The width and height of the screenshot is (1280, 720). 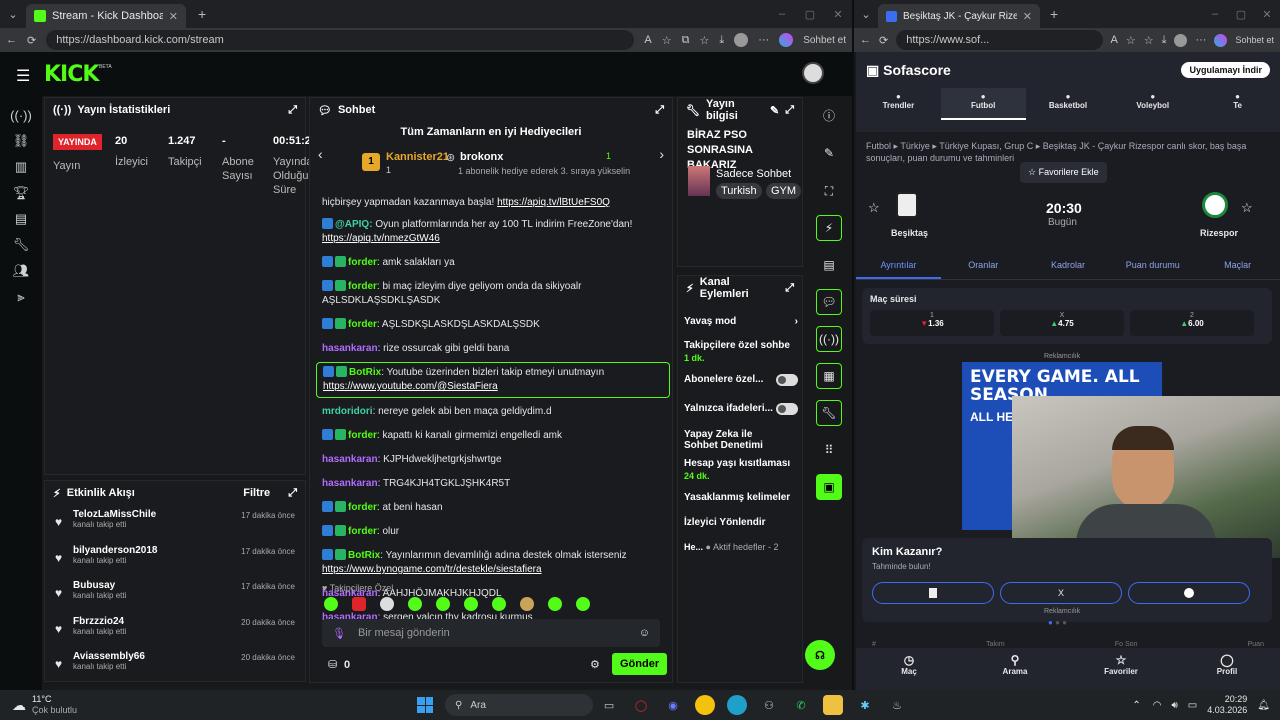 I want to click on task-view-icon: ▭, so click(x=609, y=705).